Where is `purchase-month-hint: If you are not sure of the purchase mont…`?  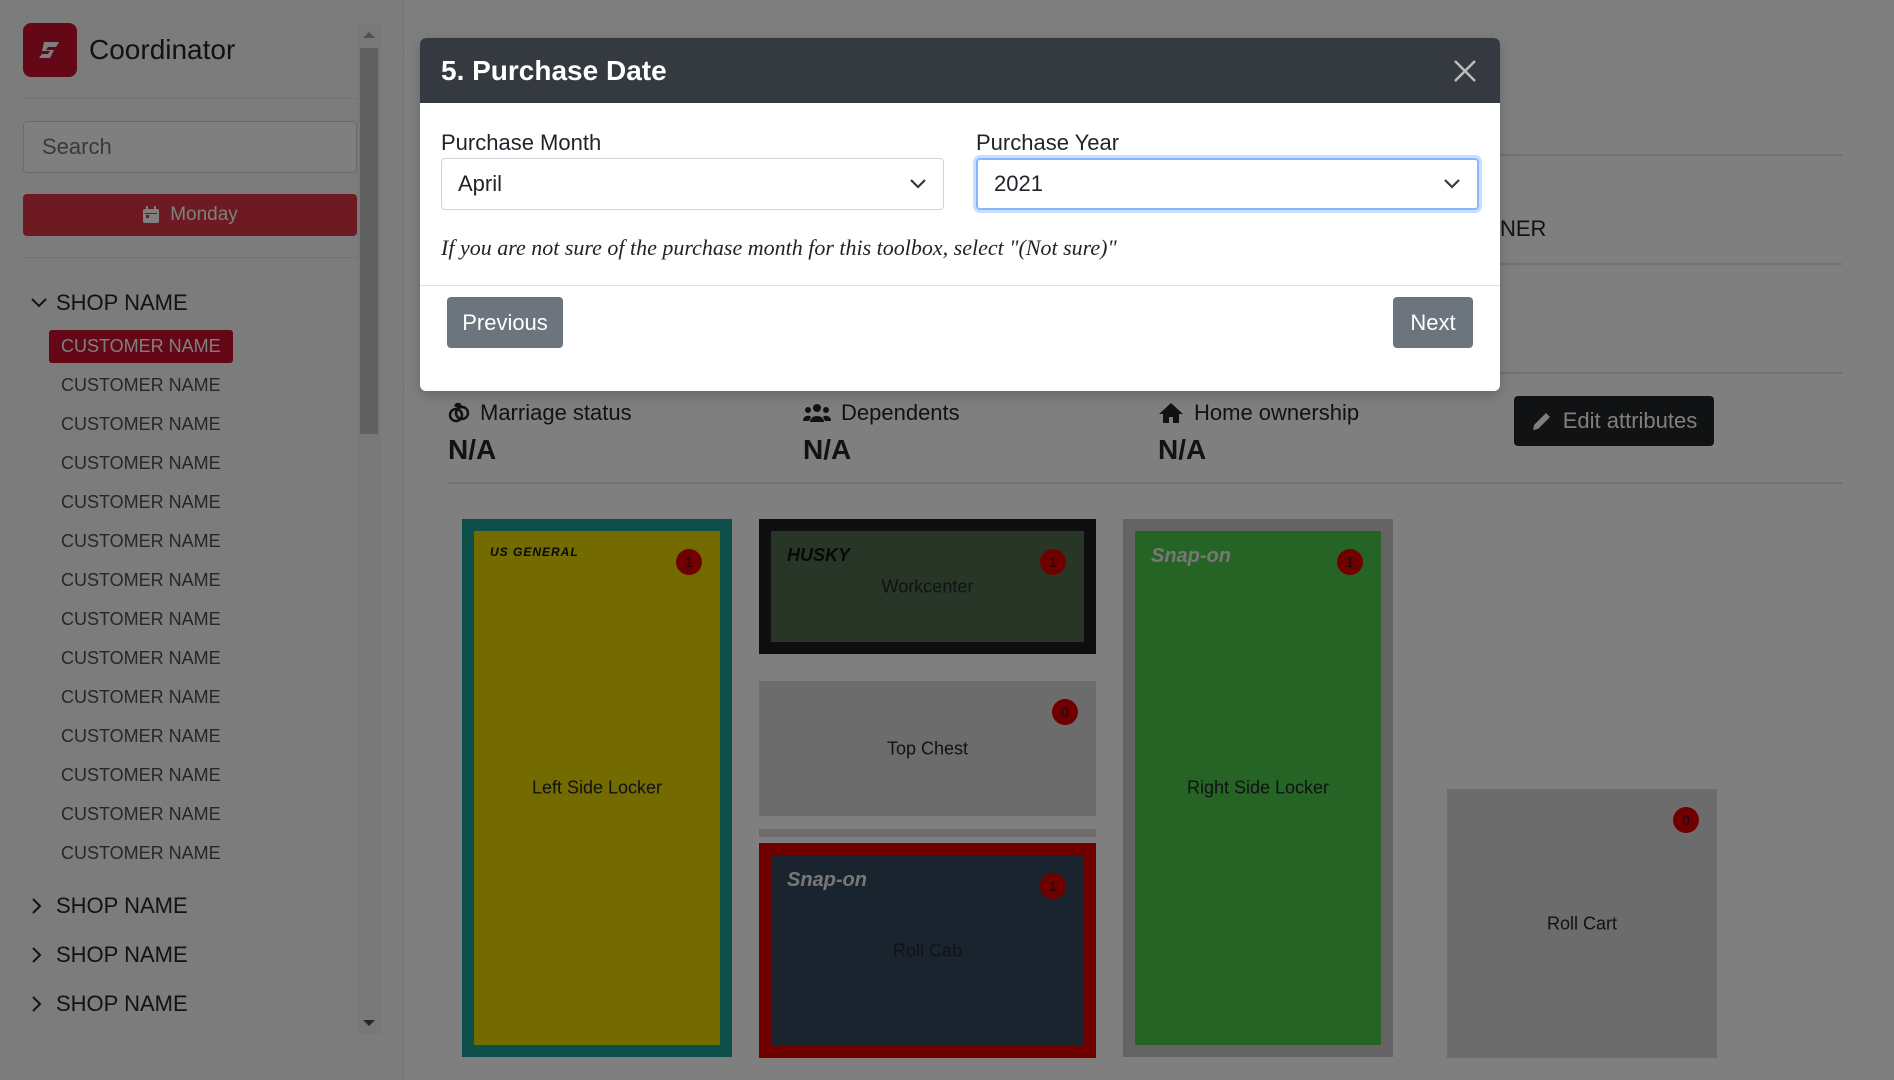
purchase-month-hint: If you are not sure of the purchase mont… is located at coordinates (779, 247).